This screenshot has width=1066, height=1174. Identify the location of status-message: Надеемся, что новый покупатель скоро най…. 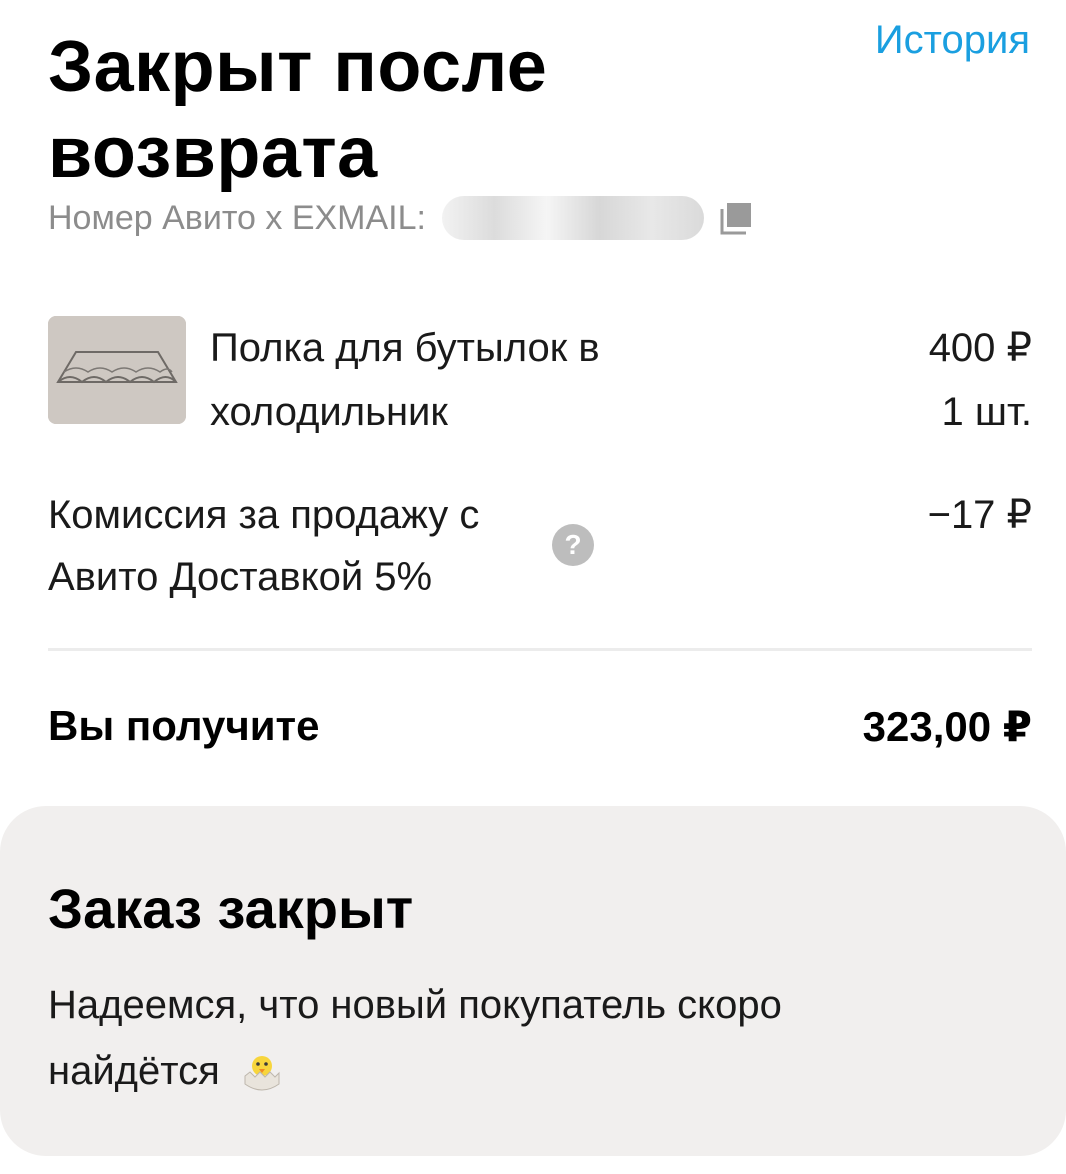
(498, 1038).